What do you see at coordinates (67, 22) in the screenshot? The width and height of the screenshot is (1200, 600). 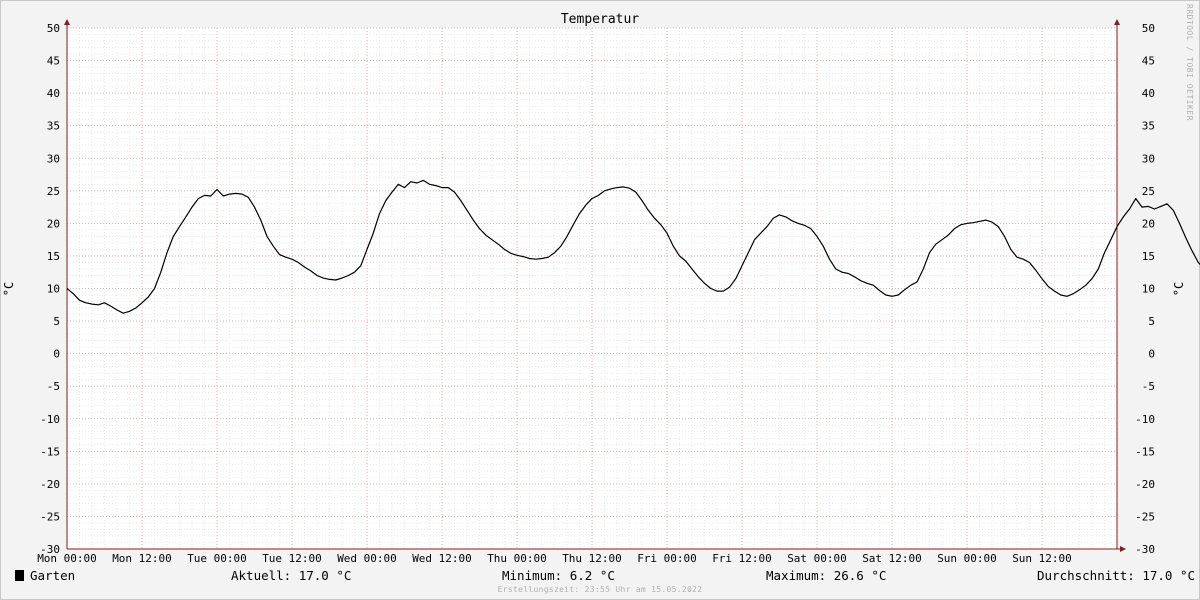 I see `y-axis-arrow-left` at bounding box center [67, 22].